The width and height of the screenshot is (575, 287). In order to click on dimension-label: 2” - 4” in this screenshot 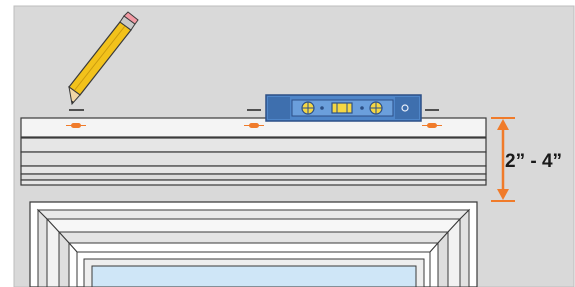, I will do `click(533, 161)`.